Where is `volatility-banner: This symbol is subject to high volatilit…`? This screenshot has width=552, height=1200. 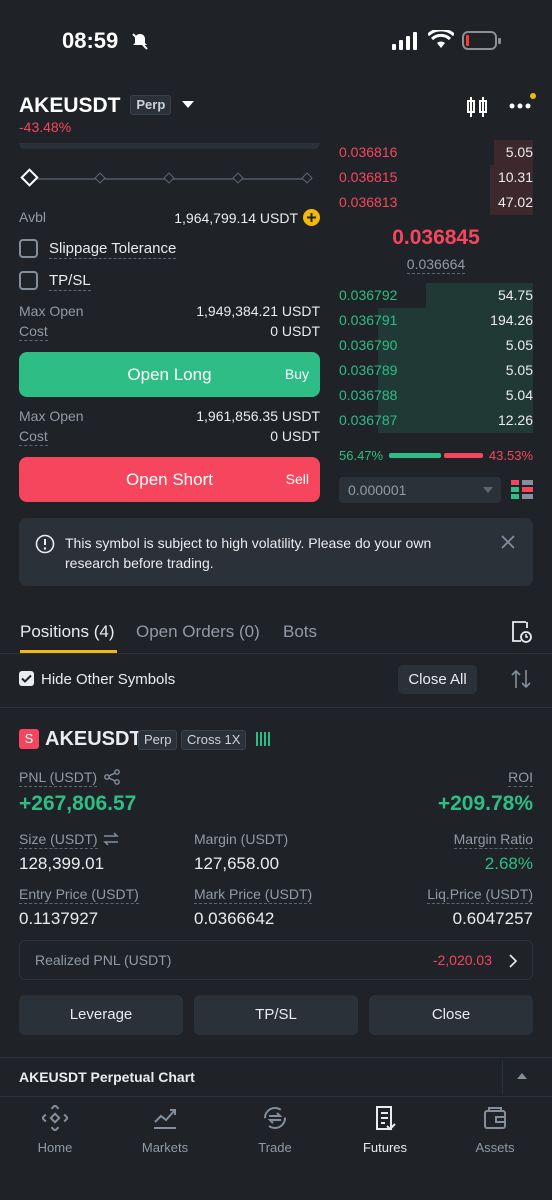
volatility-banner: This symbol is subject to high volatilit… is located at coordinates (276, 552).